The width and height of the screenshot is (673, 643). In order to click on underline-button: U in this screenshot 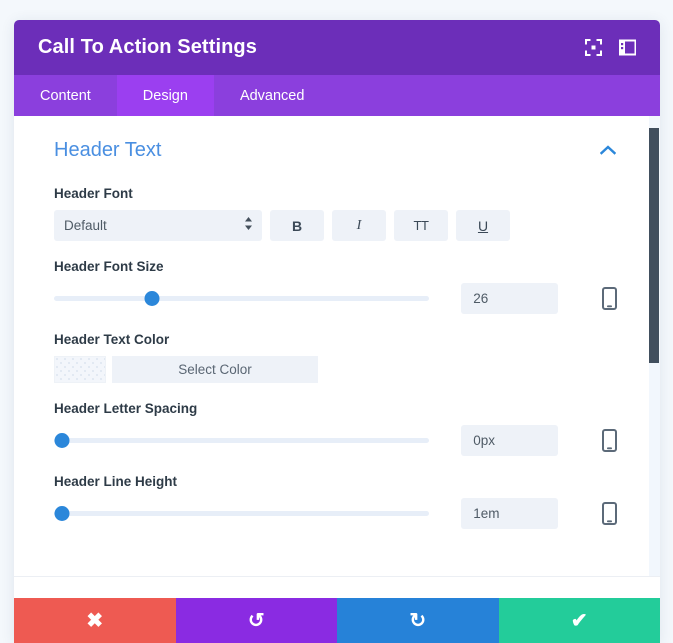, I will do `click(483, 225)`.